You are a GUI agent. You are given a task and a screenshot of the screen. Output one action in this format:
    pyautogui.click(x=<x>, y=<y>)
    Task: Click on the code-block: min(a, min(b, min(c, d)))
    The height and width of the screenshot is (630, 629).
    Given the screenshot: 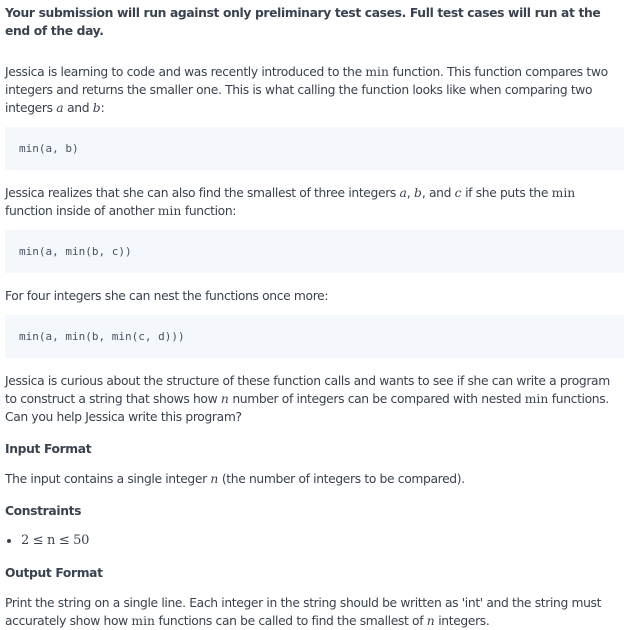 What is the action you would take?
    pyautogui.click(x=314, y=336)
    